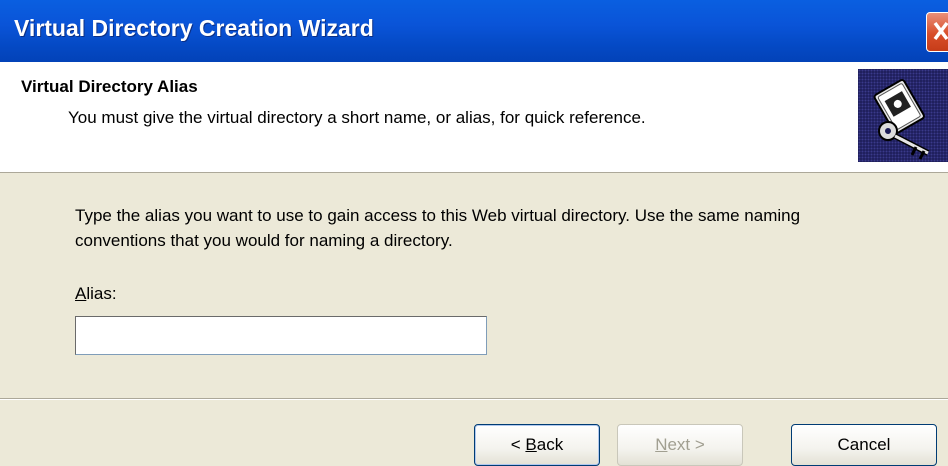 This screenshot has width=948, height=466. What do you see at coordinates (281, 335) in the screenshot?
I see `alias-input` at bounding box center [281, 335].